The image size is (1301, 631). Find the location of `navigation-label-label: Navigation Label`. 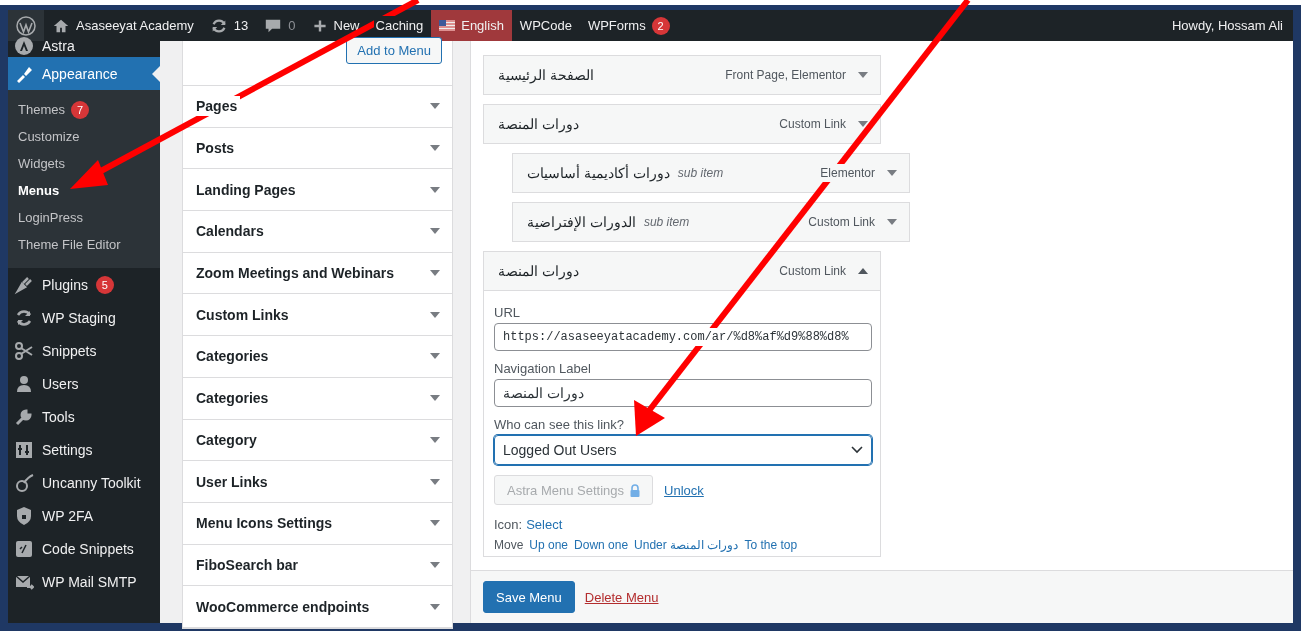

navigation-label-label: Navigation Label is located at coordinates (543, 368).